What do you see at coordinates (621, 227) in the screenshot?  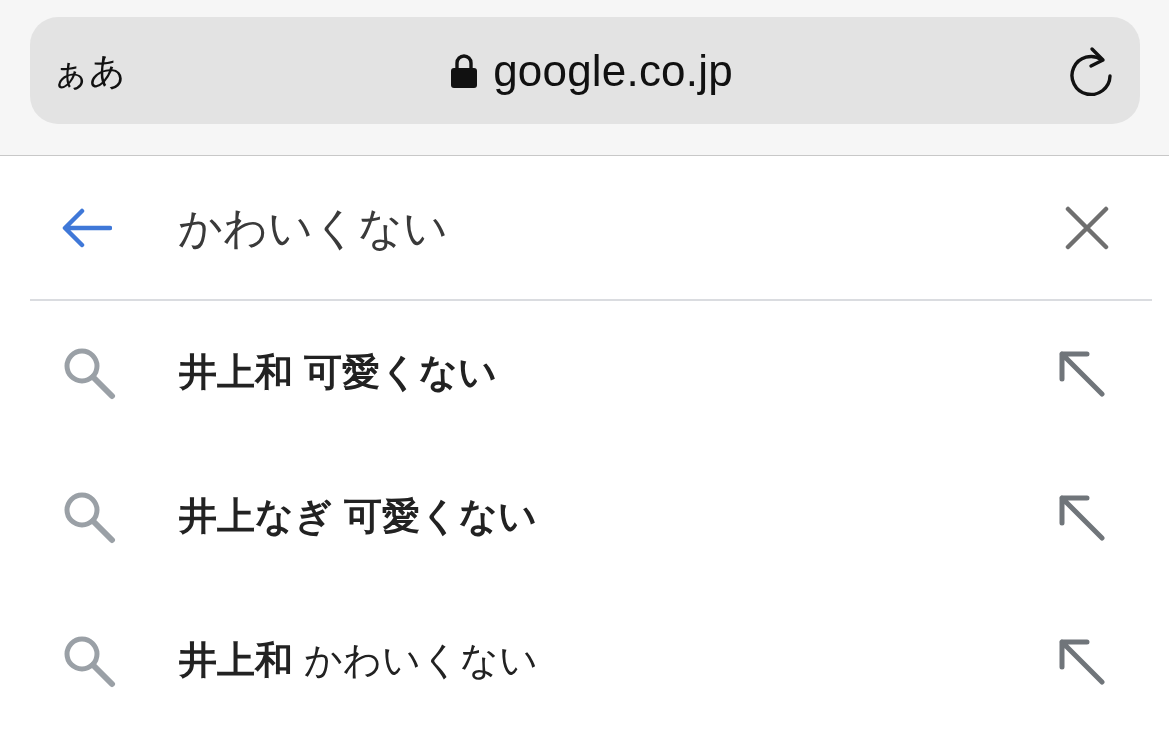 I see `search-field: かわいくない` at bounding box center [621, 227].